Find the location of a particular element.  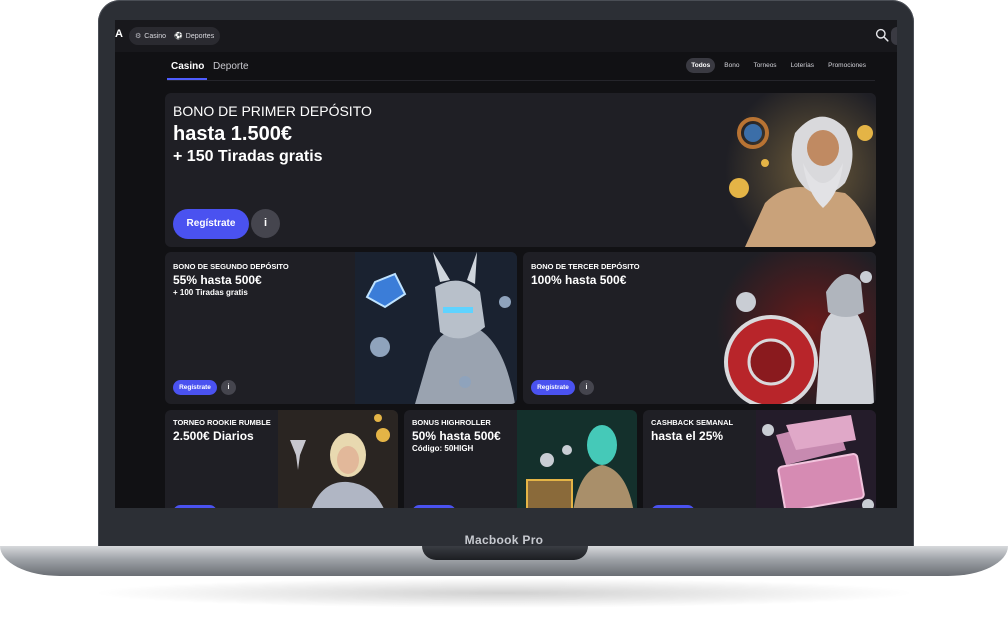

promo-filters: Todos Bono Torneos Loterías Promociones is located at coordinates (778, 65).